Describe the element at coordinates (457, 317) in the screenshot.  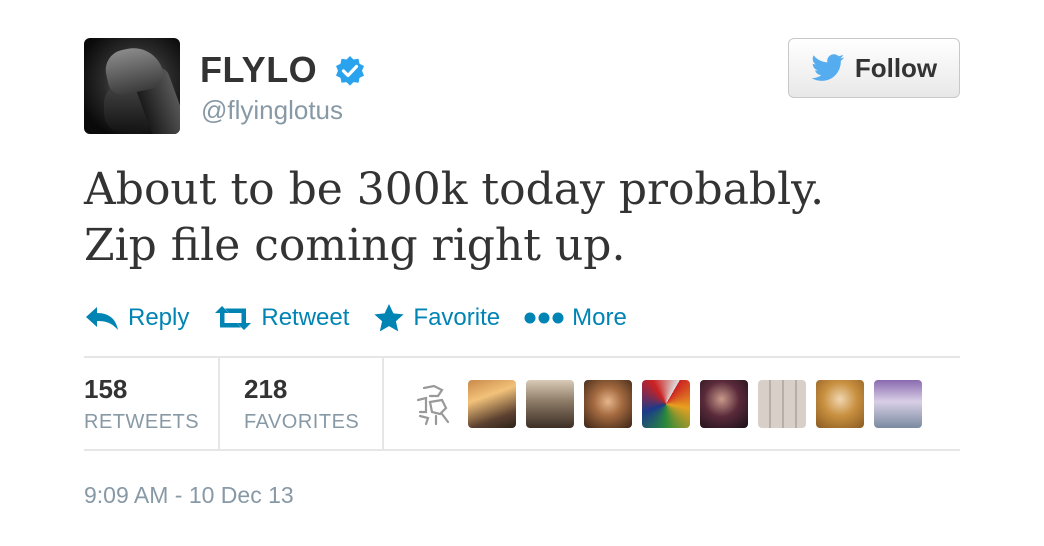
I see `favorite-label: Favorite` at that location.